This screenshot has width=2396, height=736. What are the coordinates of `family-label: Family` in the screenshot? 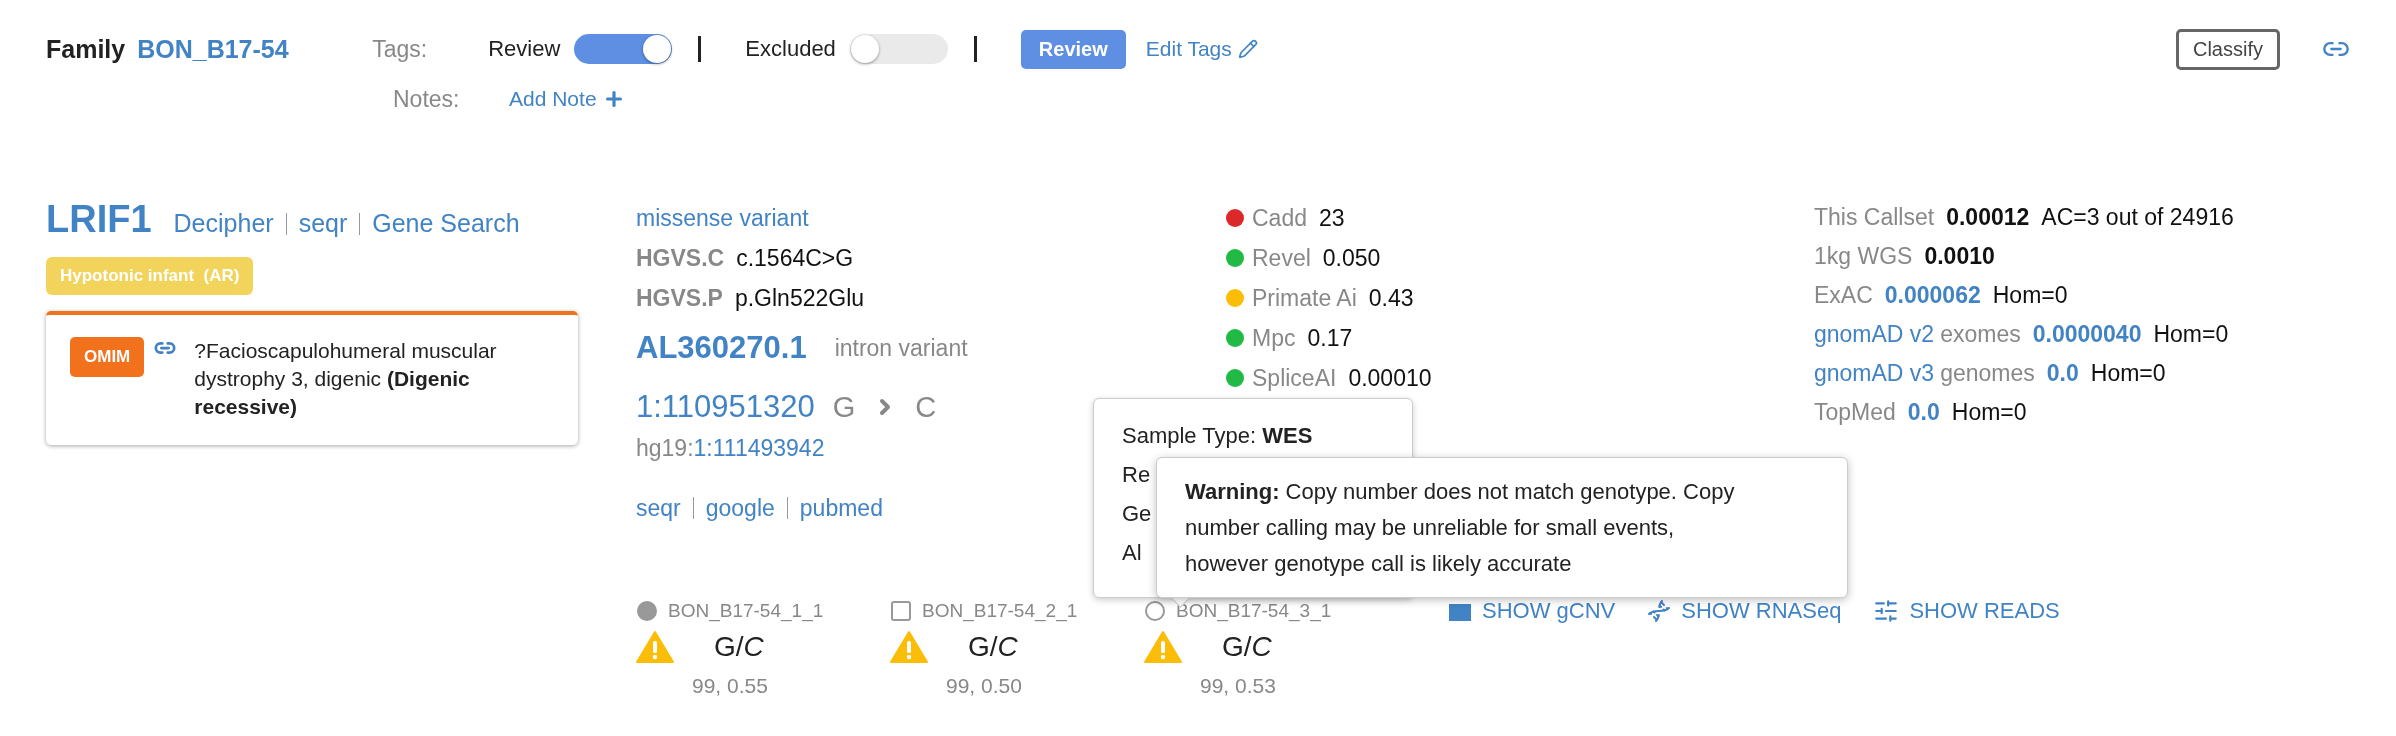 It's located at (86, 49).